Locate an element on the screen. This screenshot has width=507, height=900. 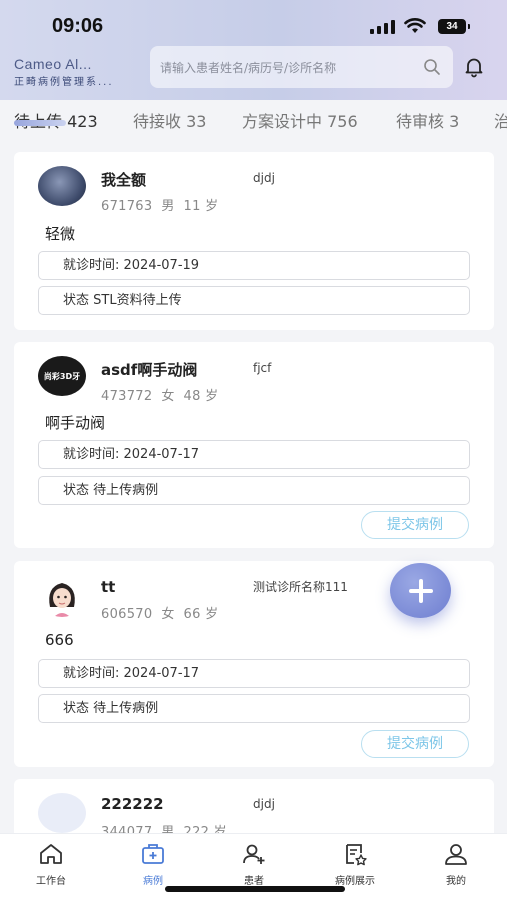
search-icon is located at coordinates (432, 67).